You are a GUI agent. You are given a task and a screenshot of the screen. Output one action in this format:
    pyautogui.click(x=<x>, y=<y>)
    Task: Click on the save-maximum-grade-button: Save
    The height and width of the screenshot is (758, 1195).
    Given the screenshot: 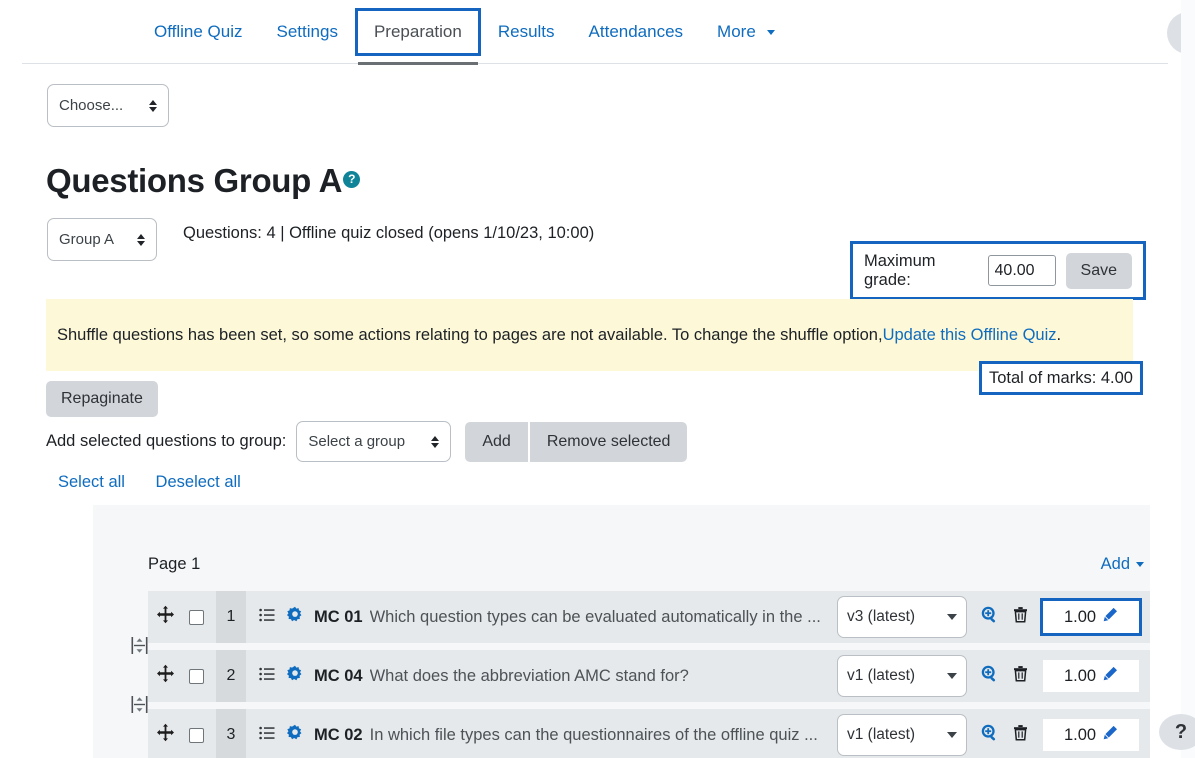 What is the action you would take?
    pyautogui.click(x=1098, y=270)
    